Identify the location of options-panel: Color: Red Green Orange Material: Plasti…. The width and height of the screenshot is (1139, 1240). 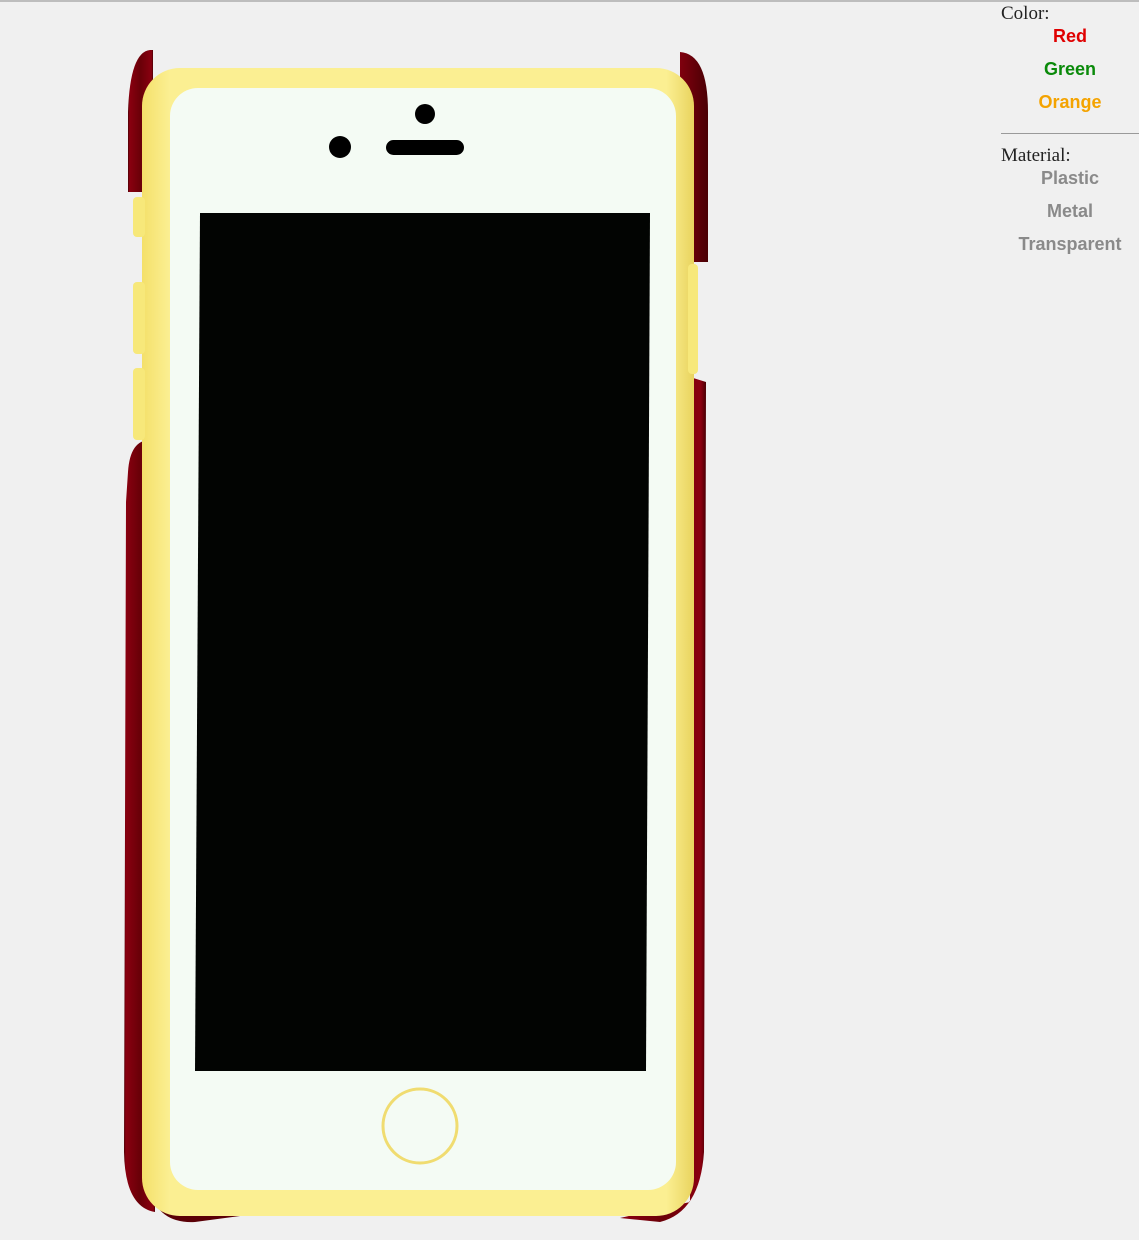
(1070, 134).